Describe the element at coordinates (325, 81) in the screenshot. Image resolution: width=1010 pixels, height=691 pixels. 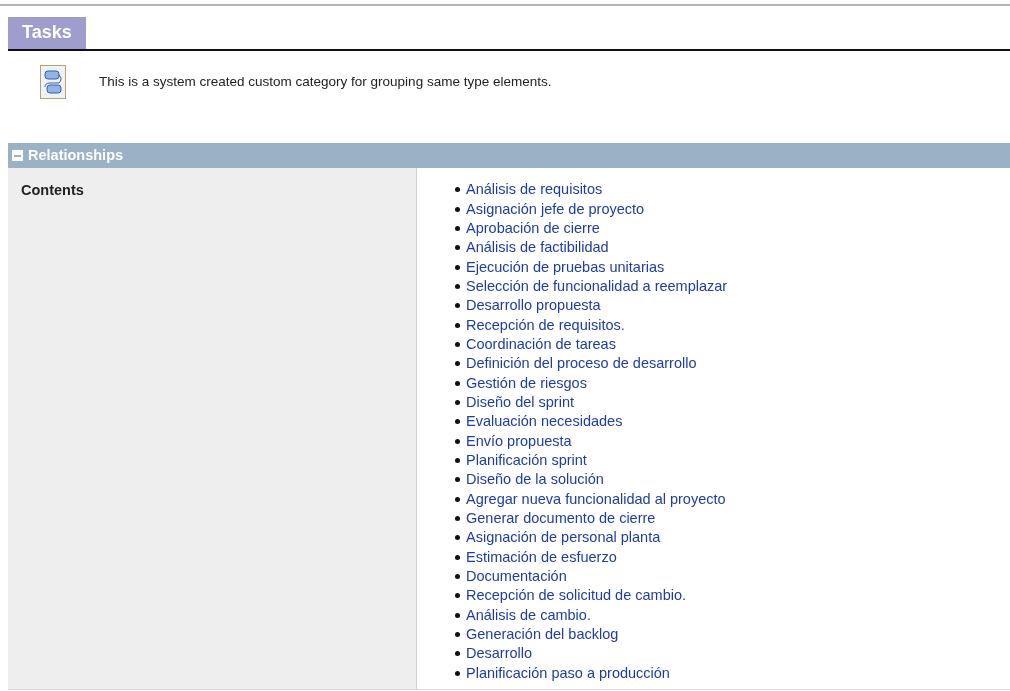
I see `description-text: This is a system created custom category for grouping same type elements.` at that location.